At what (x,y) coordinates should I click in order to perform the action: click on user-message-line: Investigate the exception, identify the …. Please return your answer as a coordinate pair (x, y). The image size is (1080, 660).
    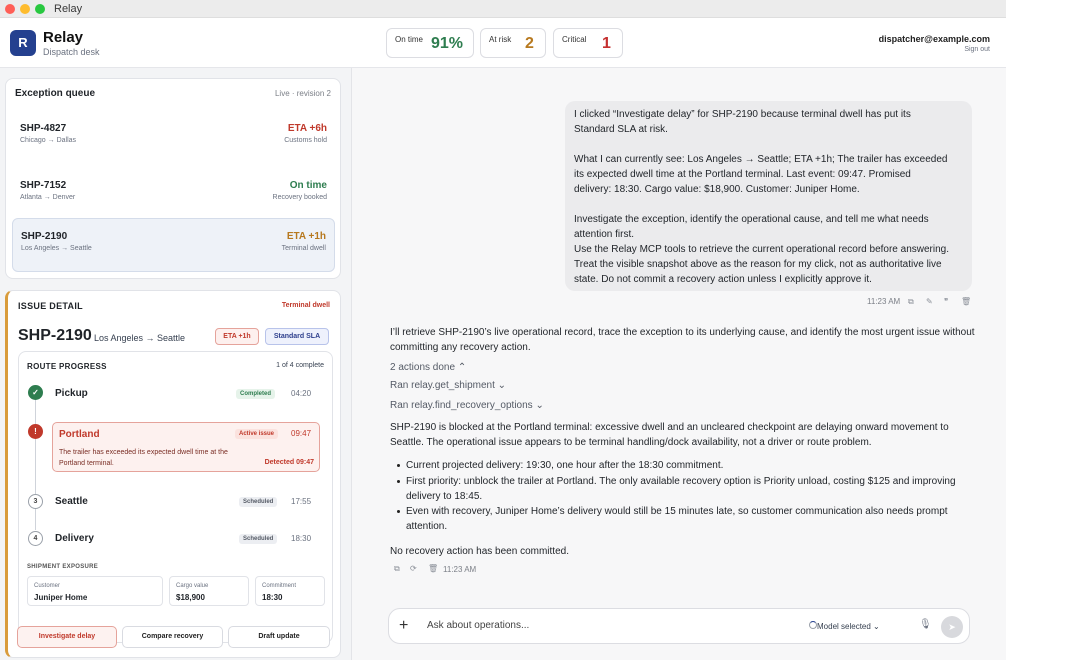
    Looking at the image, I should click on (751, 219).